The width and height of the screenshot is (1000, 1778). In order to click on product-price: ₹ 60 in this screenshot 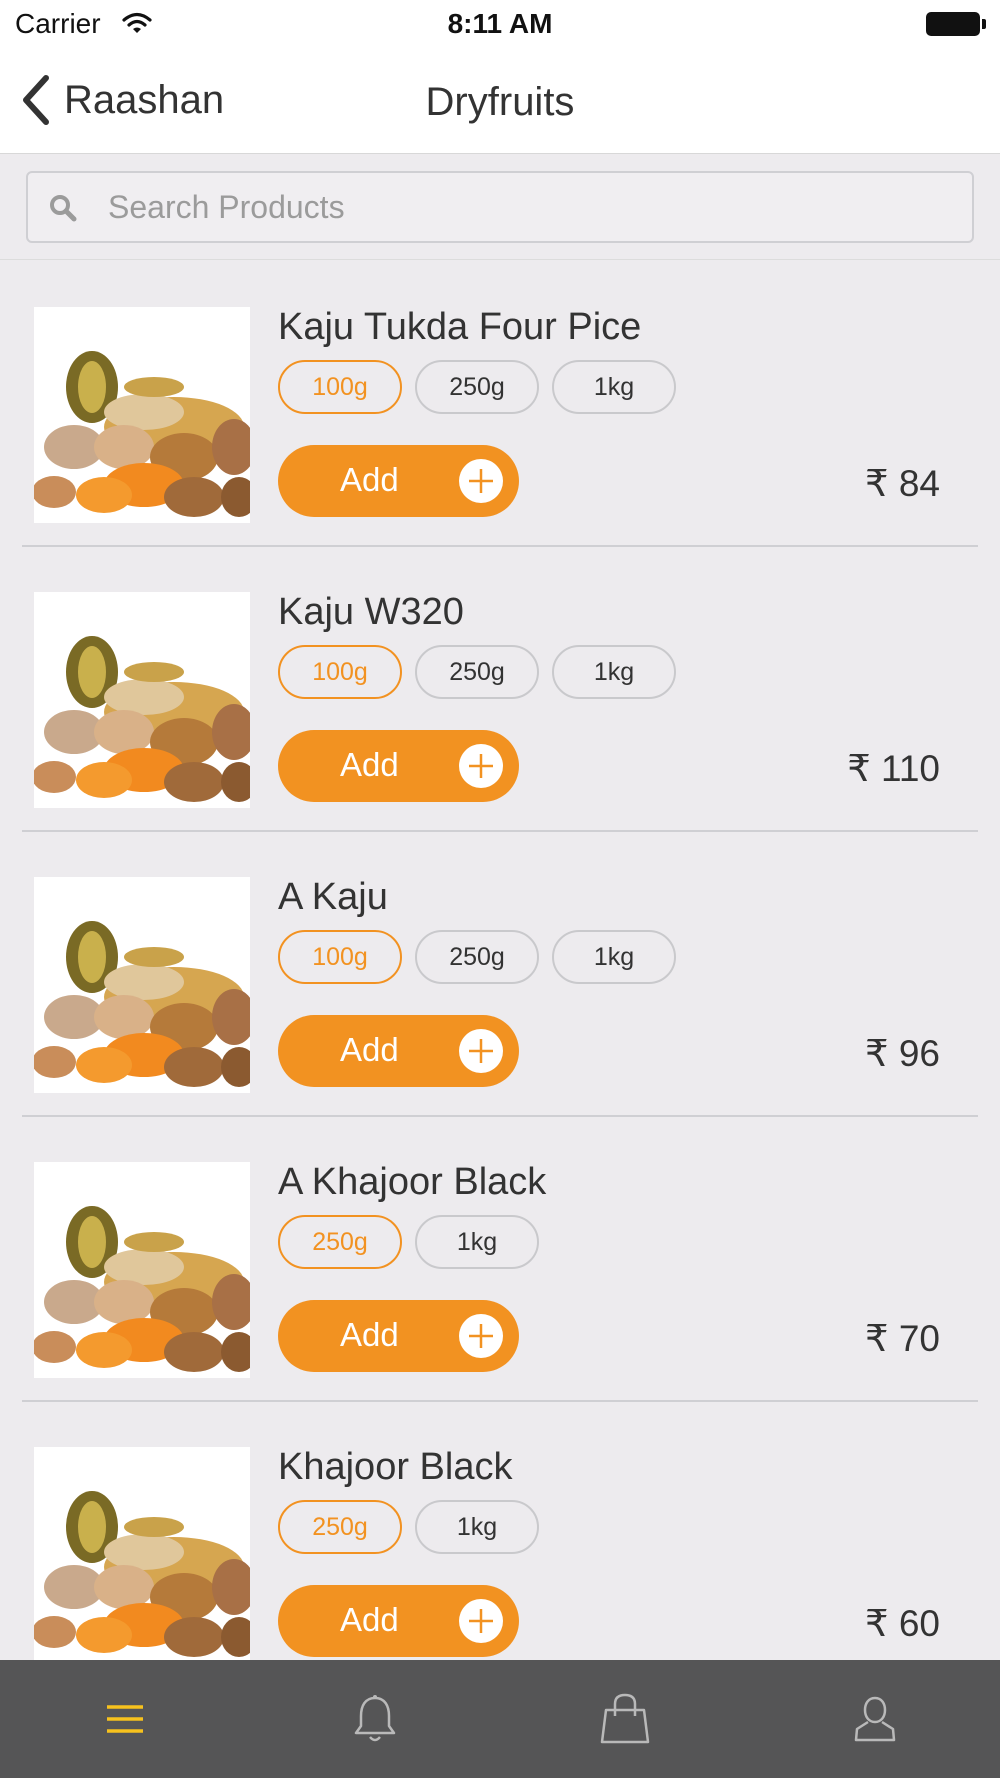, I will do `click(902, 1623)`.